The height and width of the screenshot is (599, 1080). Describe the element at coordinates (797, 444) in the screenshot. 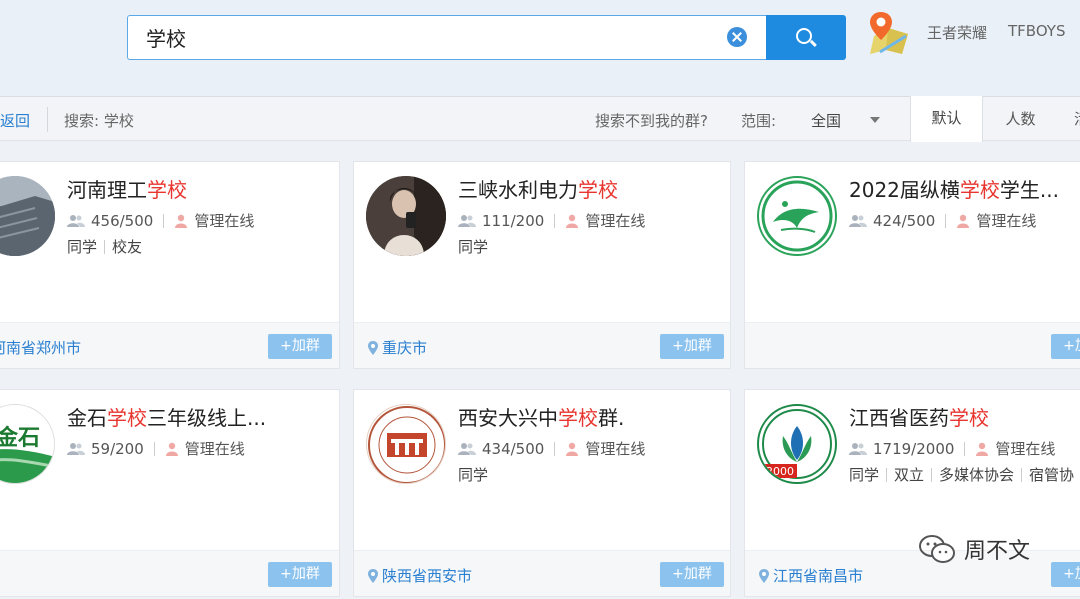

I see `group-avatar: 2000` at that location.